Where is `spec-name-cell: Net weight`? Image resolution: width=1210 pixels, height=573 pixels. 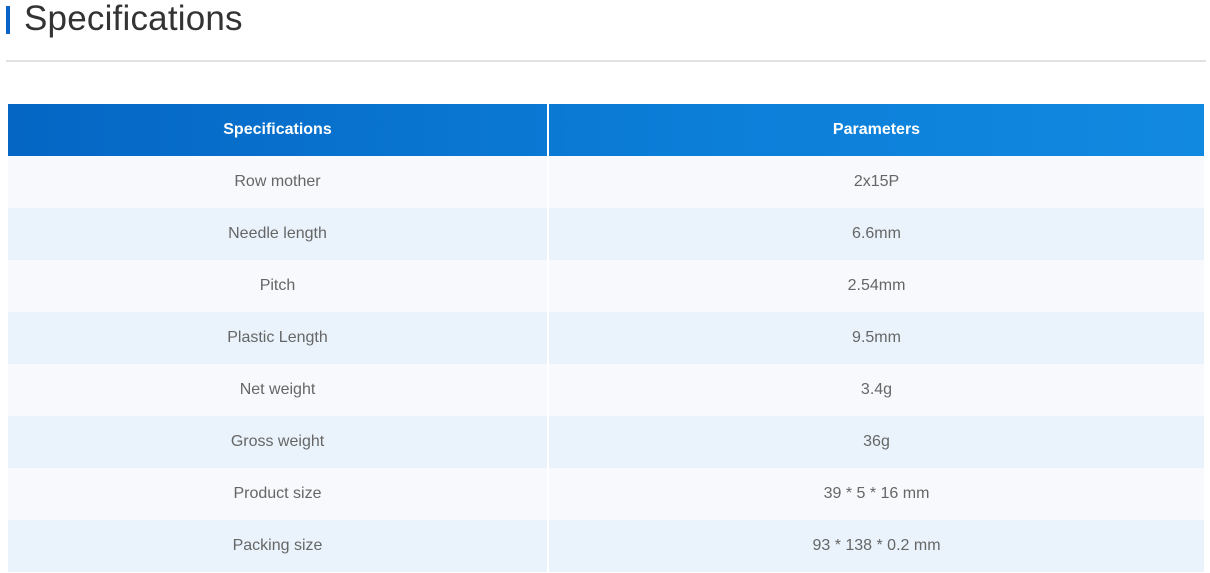
spec-name-cell: Net weight is located at coordinates (278, 390).